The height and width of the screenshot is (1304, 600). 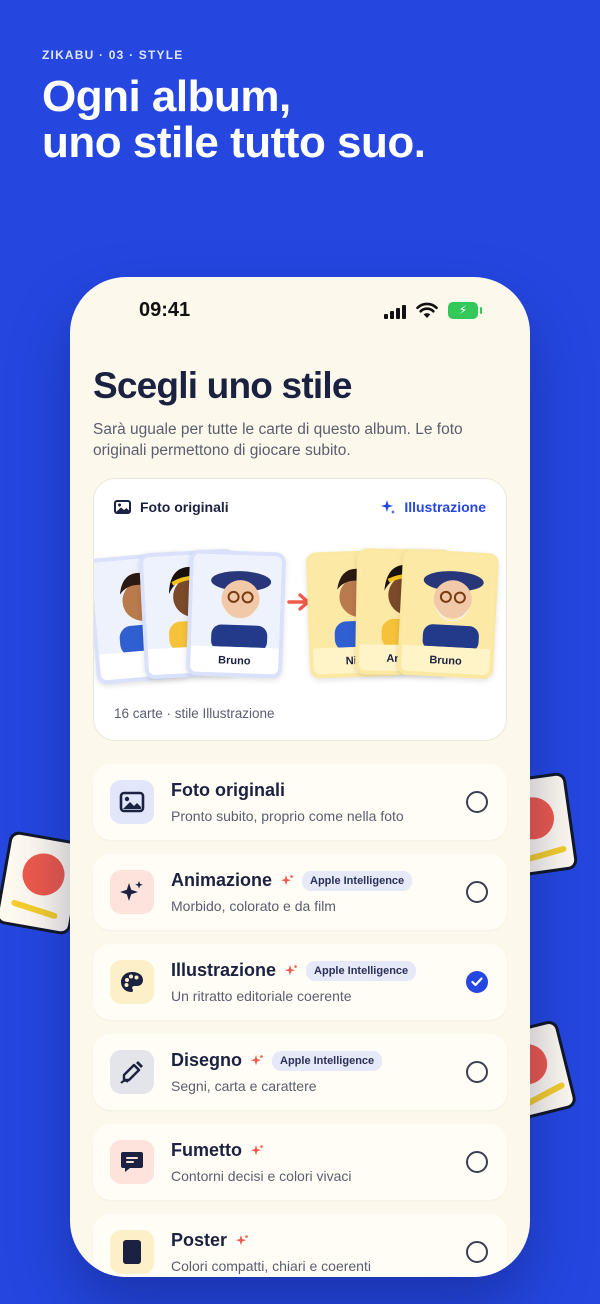 What do you see at coordinates (448, 614) in the screenshot?
I see `illustrated-card: Bruno` at bounding box center [448, 614].